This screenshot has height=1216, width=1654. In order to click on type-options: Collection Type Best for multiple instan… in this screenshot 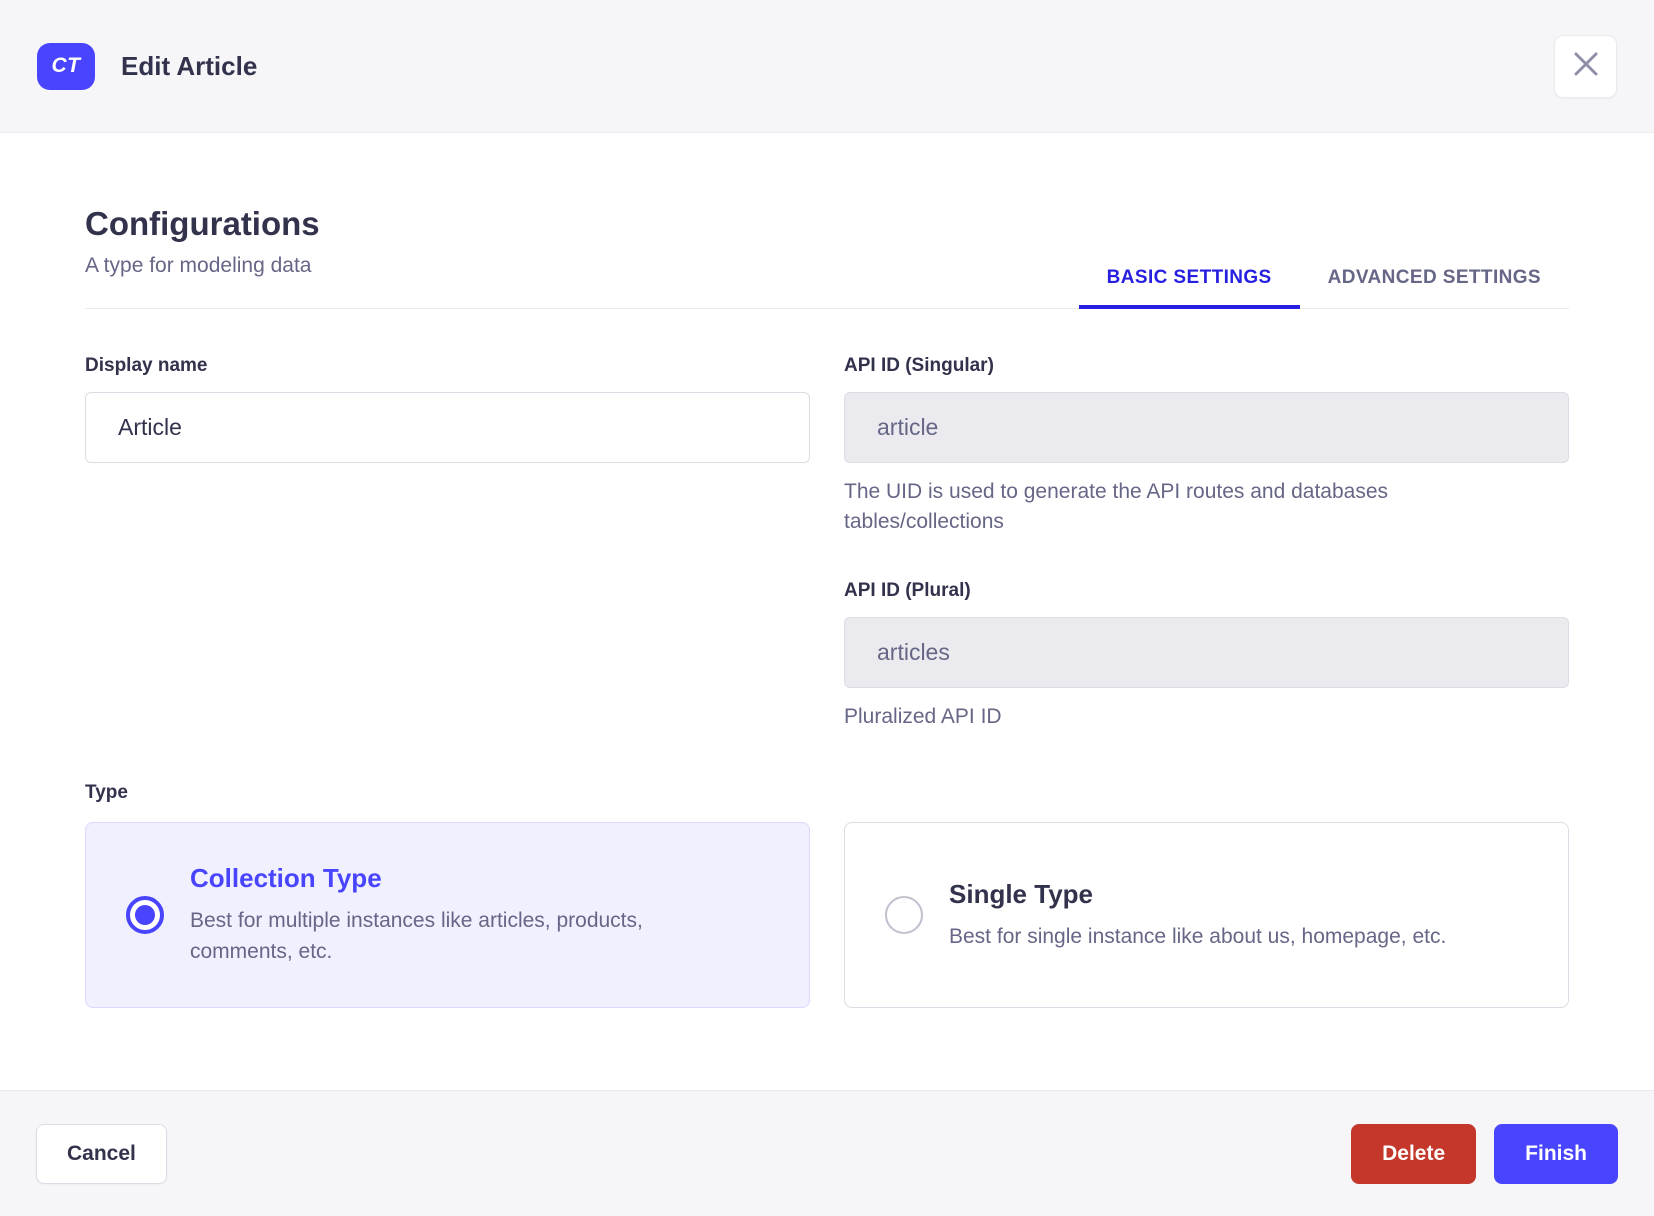, I will do `click(827, 915)`.